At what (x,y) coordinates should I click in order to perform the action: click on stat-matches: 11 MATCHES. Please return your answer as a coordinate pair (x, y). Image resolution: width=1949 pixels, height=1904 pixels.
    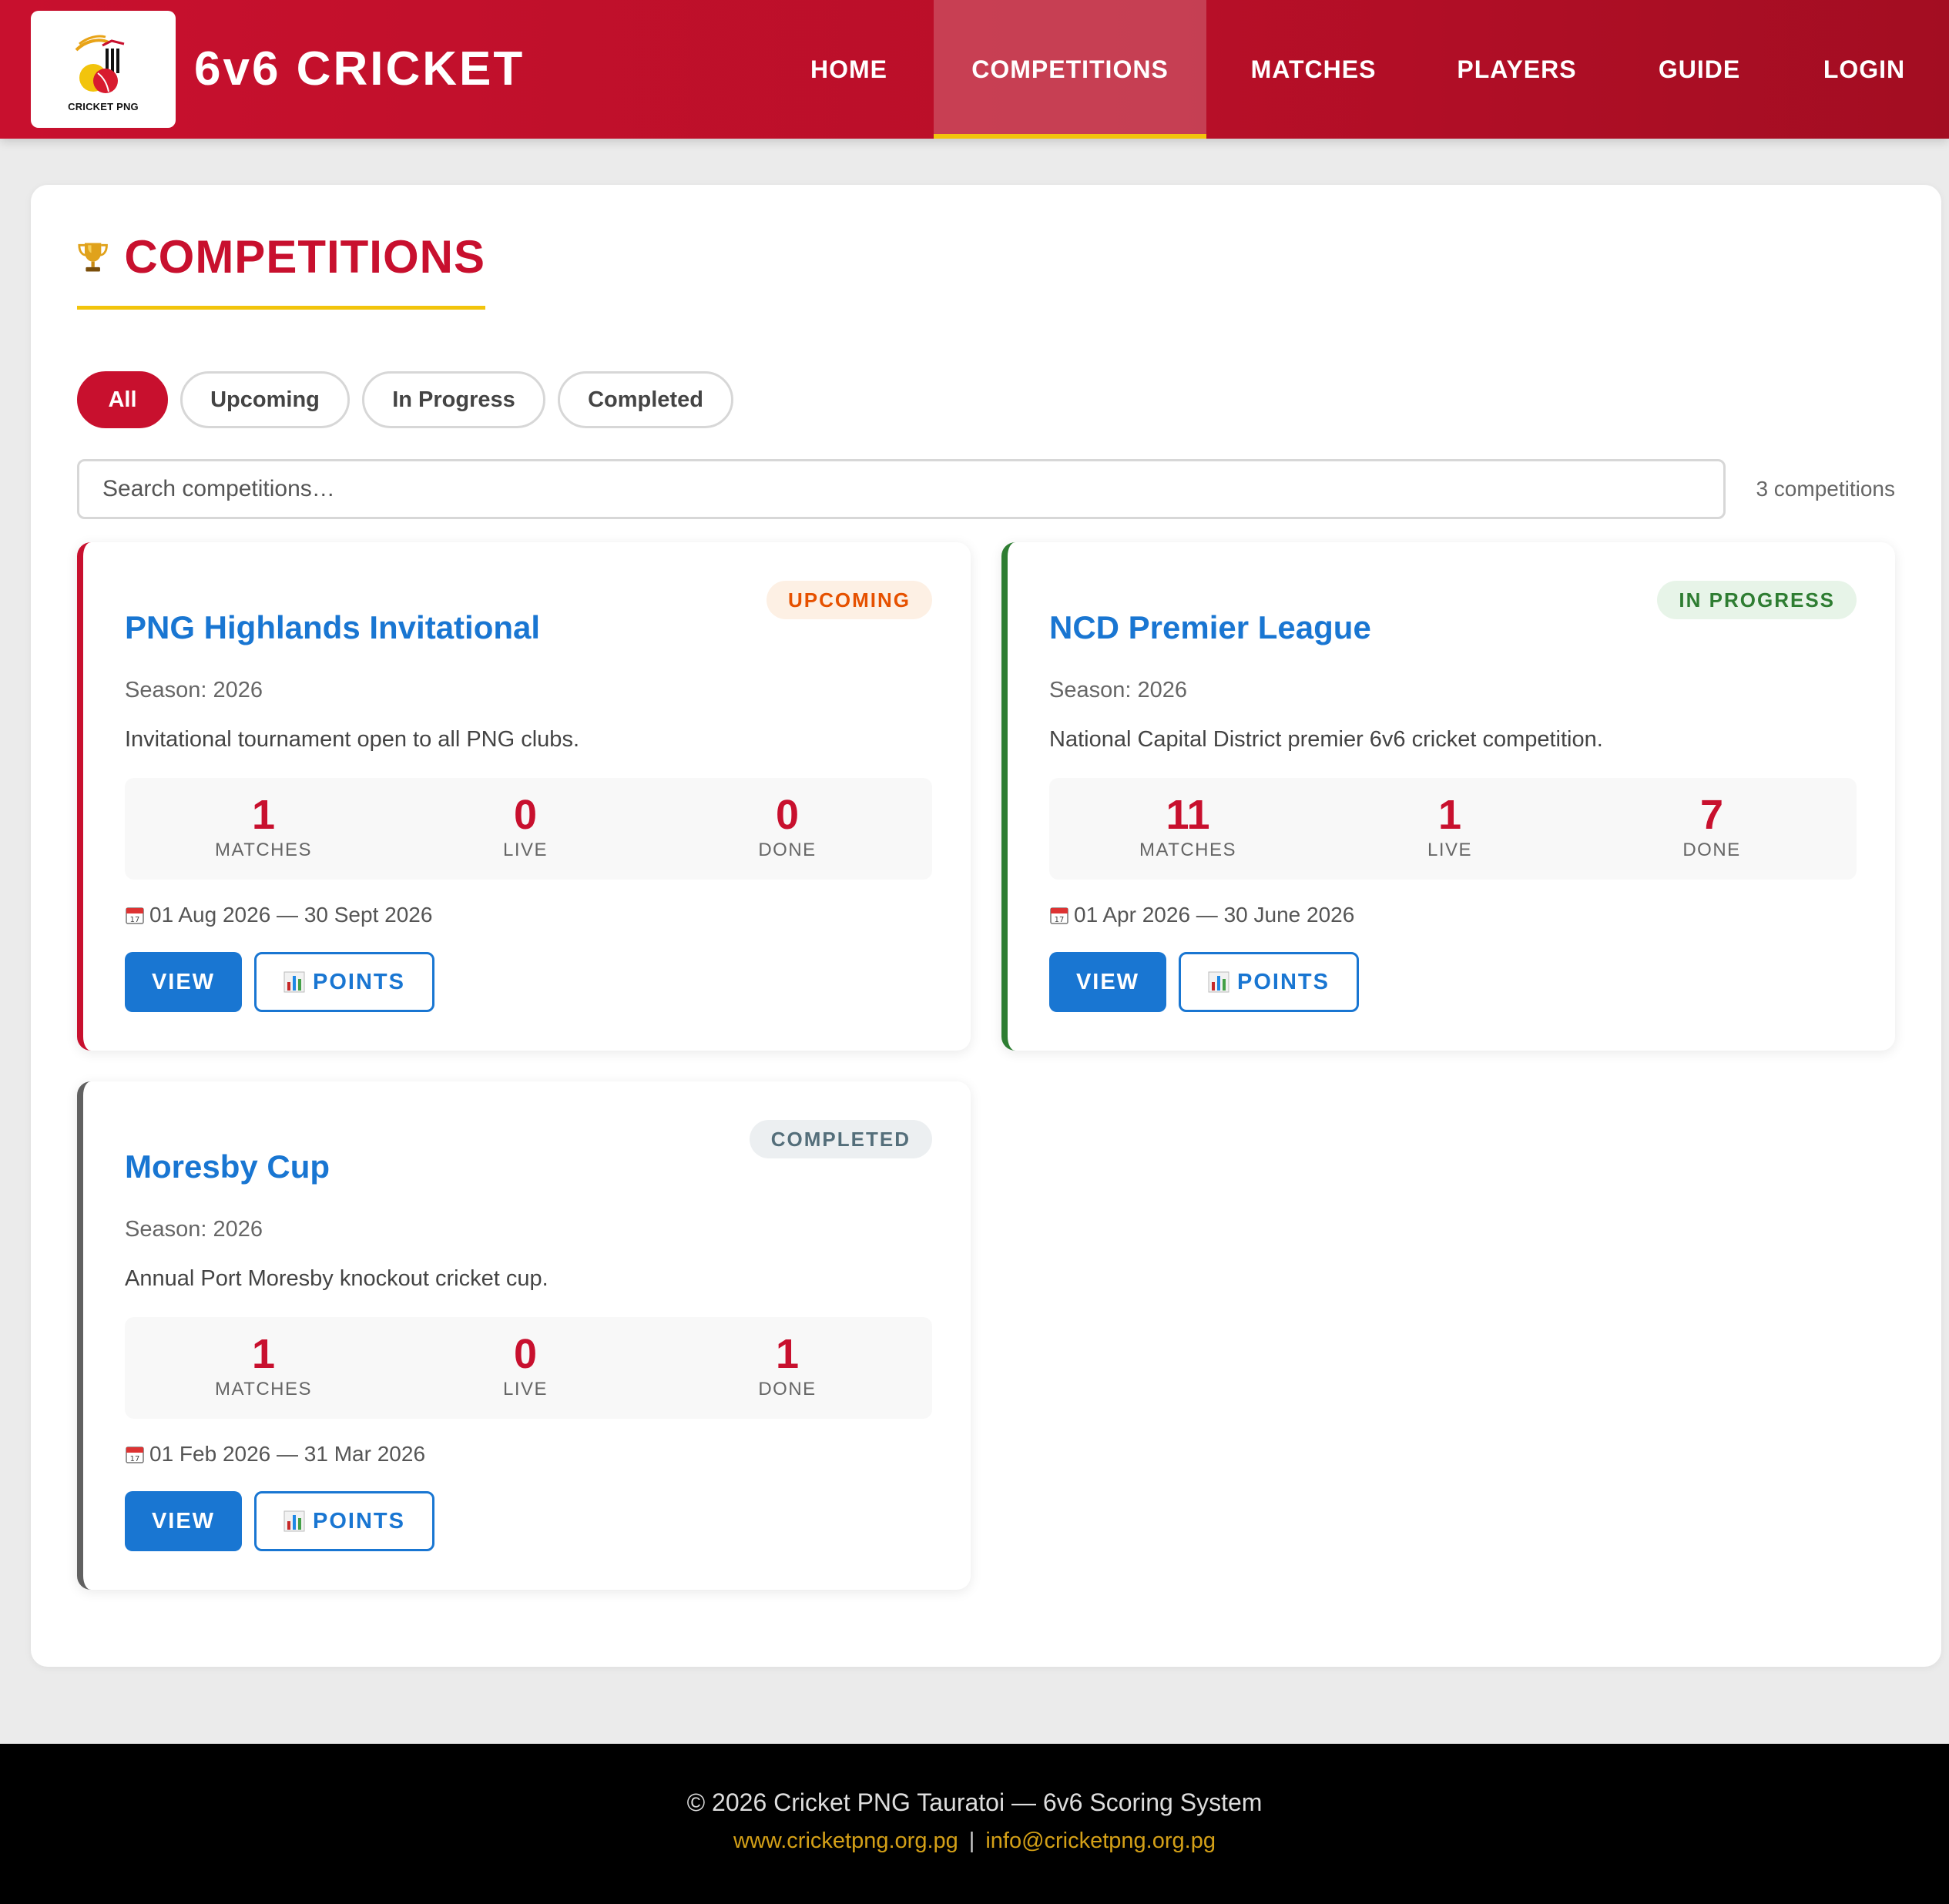
    Looking at the image, I should click on (1188, 827).